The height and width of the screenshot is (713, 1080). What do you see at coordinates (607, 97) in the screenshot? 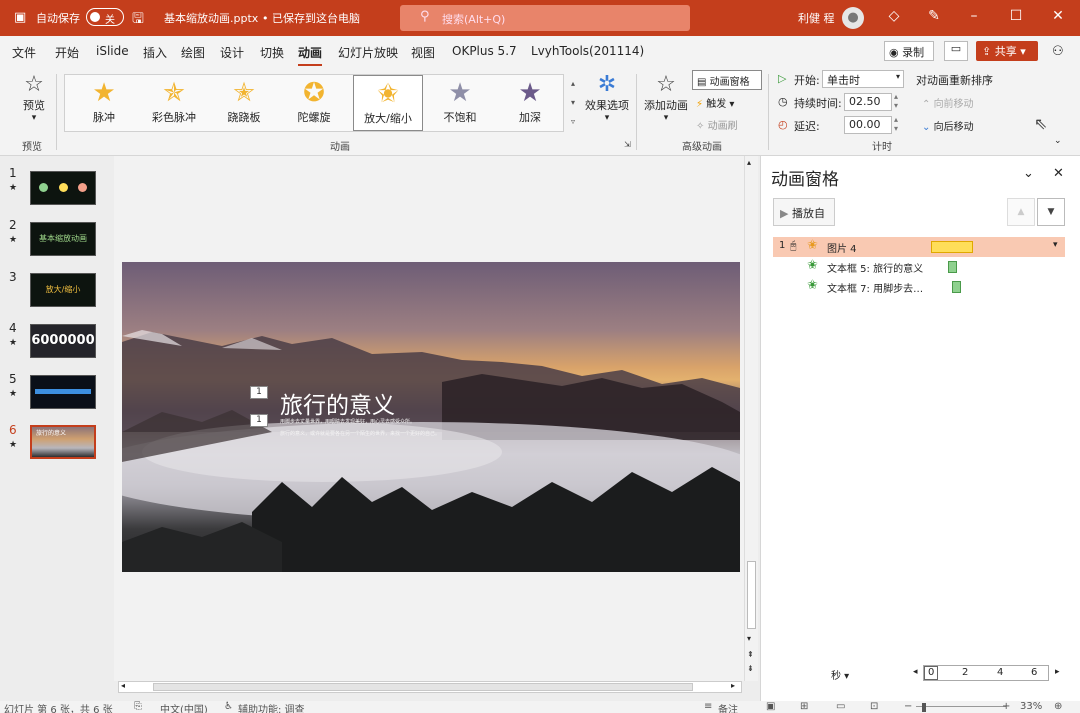
I see `effect-options-button: ✲ 效果选项 ▾` at bounding box center [607, 97].